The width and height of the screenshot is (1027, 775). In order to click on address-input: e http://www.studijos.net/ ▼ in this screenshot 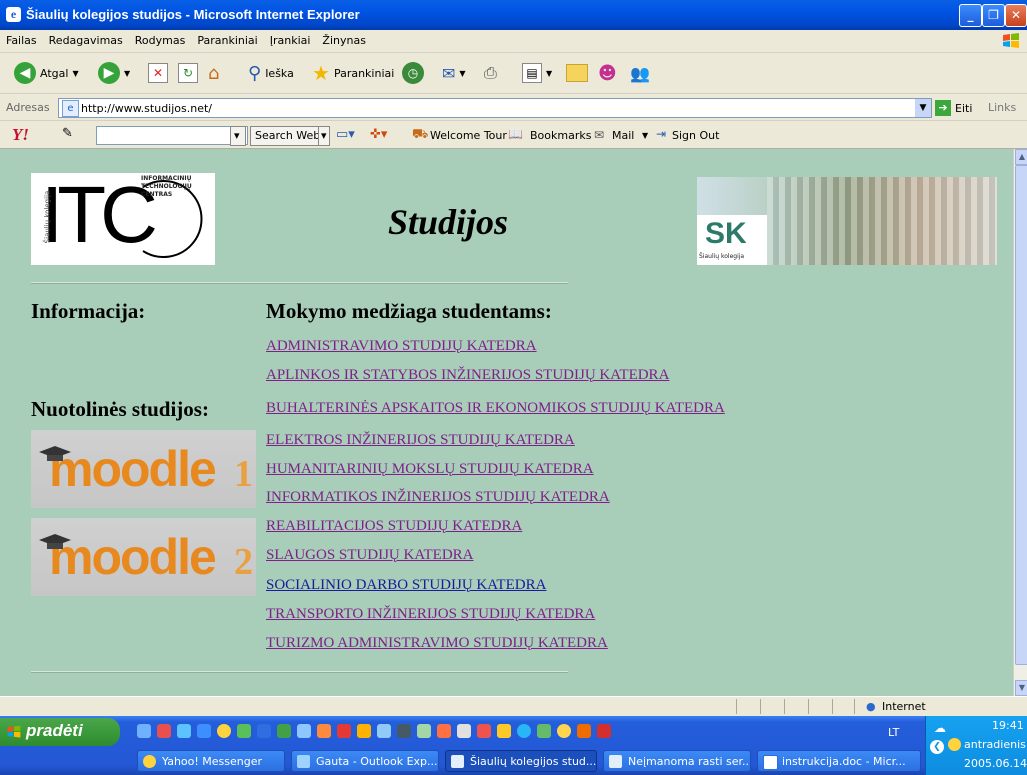, I will do `click(495, 108)`.